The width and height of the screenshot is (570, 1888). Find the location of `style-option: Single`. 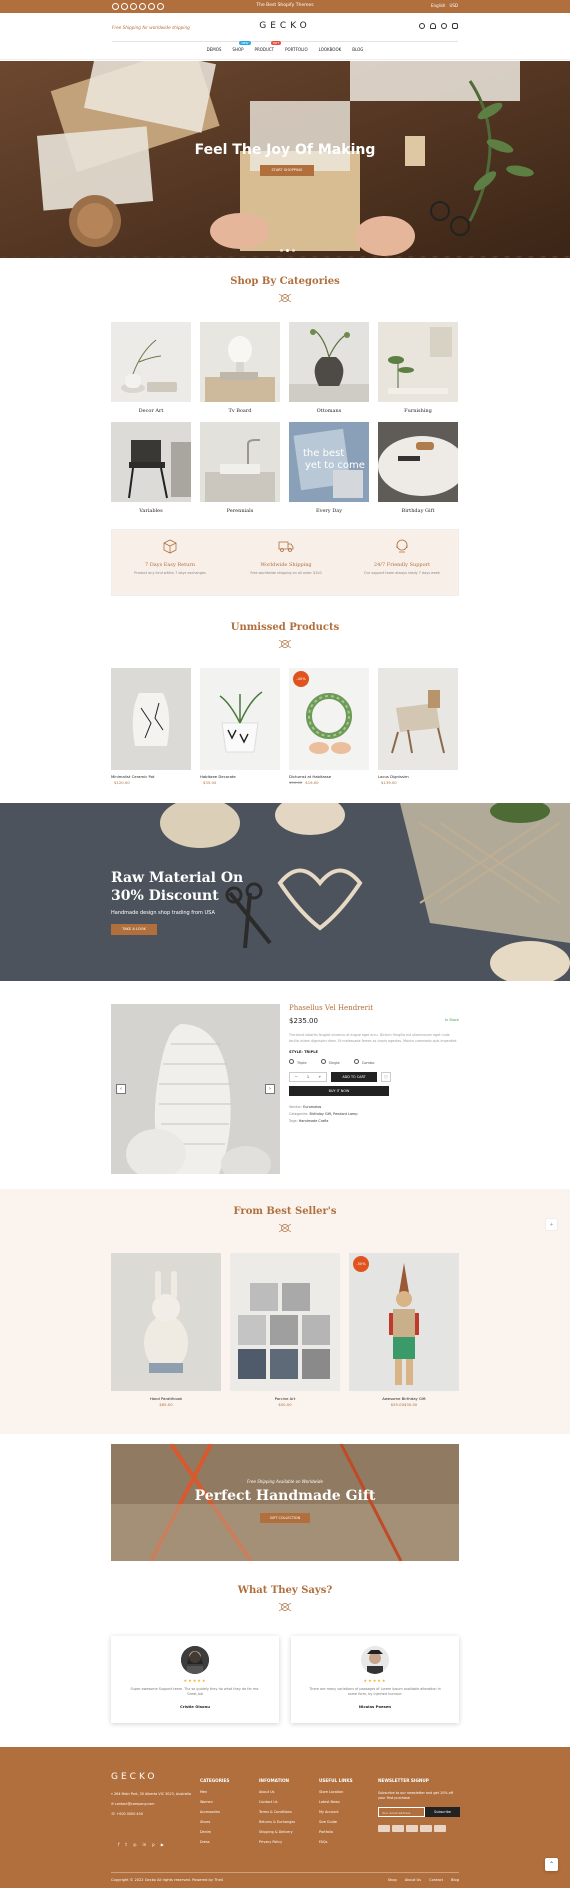

style-option: Single is located at coordinates (330, 1062).